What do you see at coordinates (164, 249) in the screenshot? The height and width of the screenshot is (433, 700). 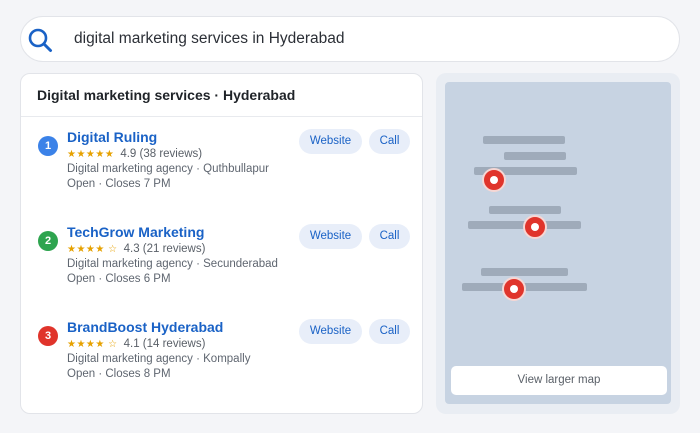 I see `rating-text: 4.3 (21 reviews)` at bounding box center [164, 249].